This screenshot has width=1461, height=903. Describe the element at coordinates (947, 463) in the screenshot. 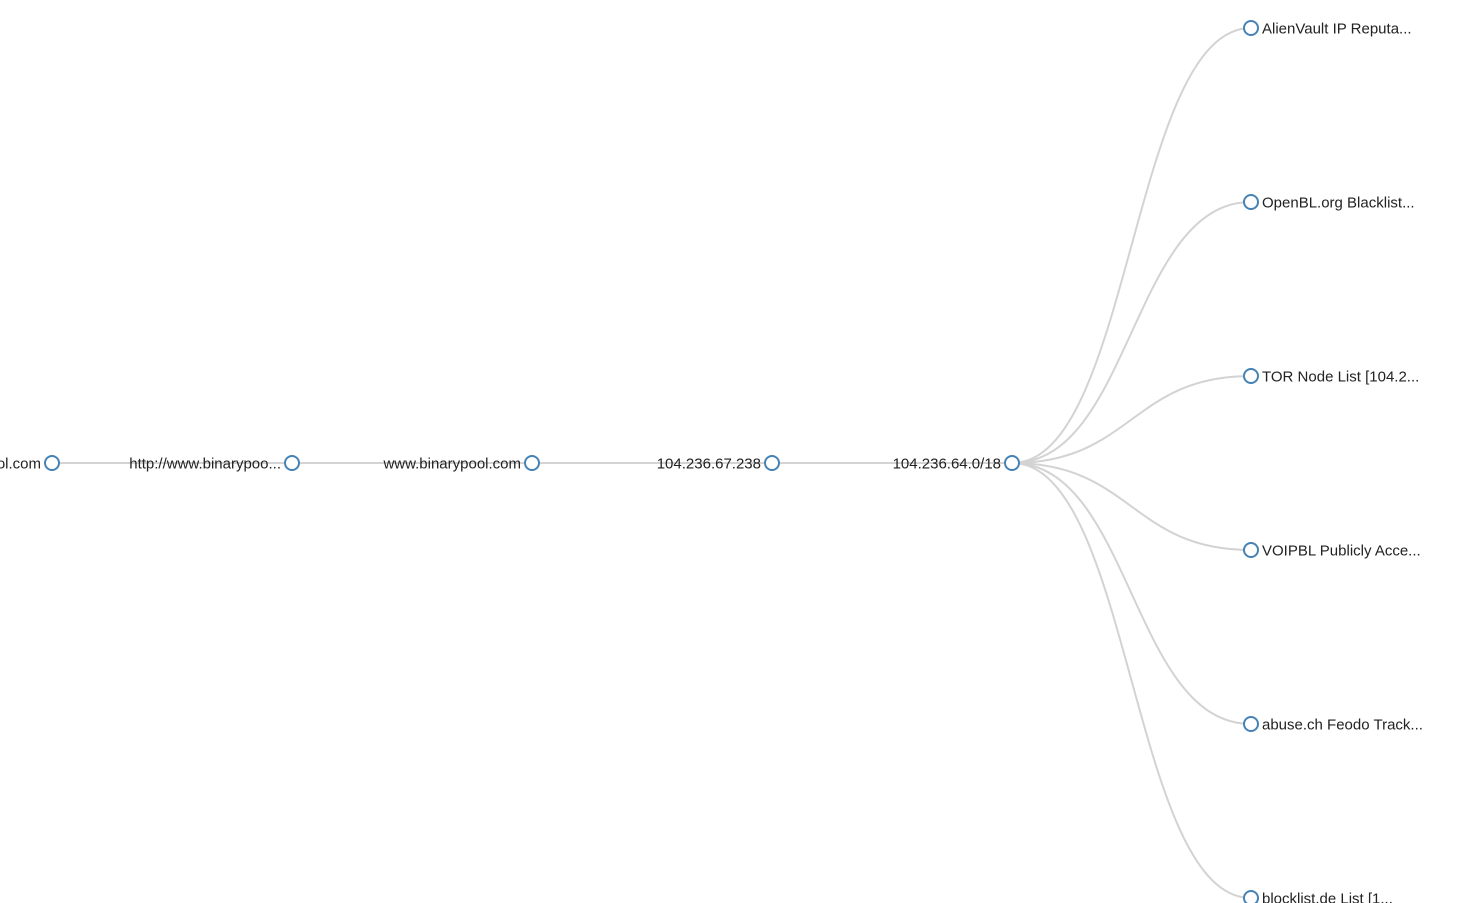

I see `node-label: 104.236.64.0/18` at that location.